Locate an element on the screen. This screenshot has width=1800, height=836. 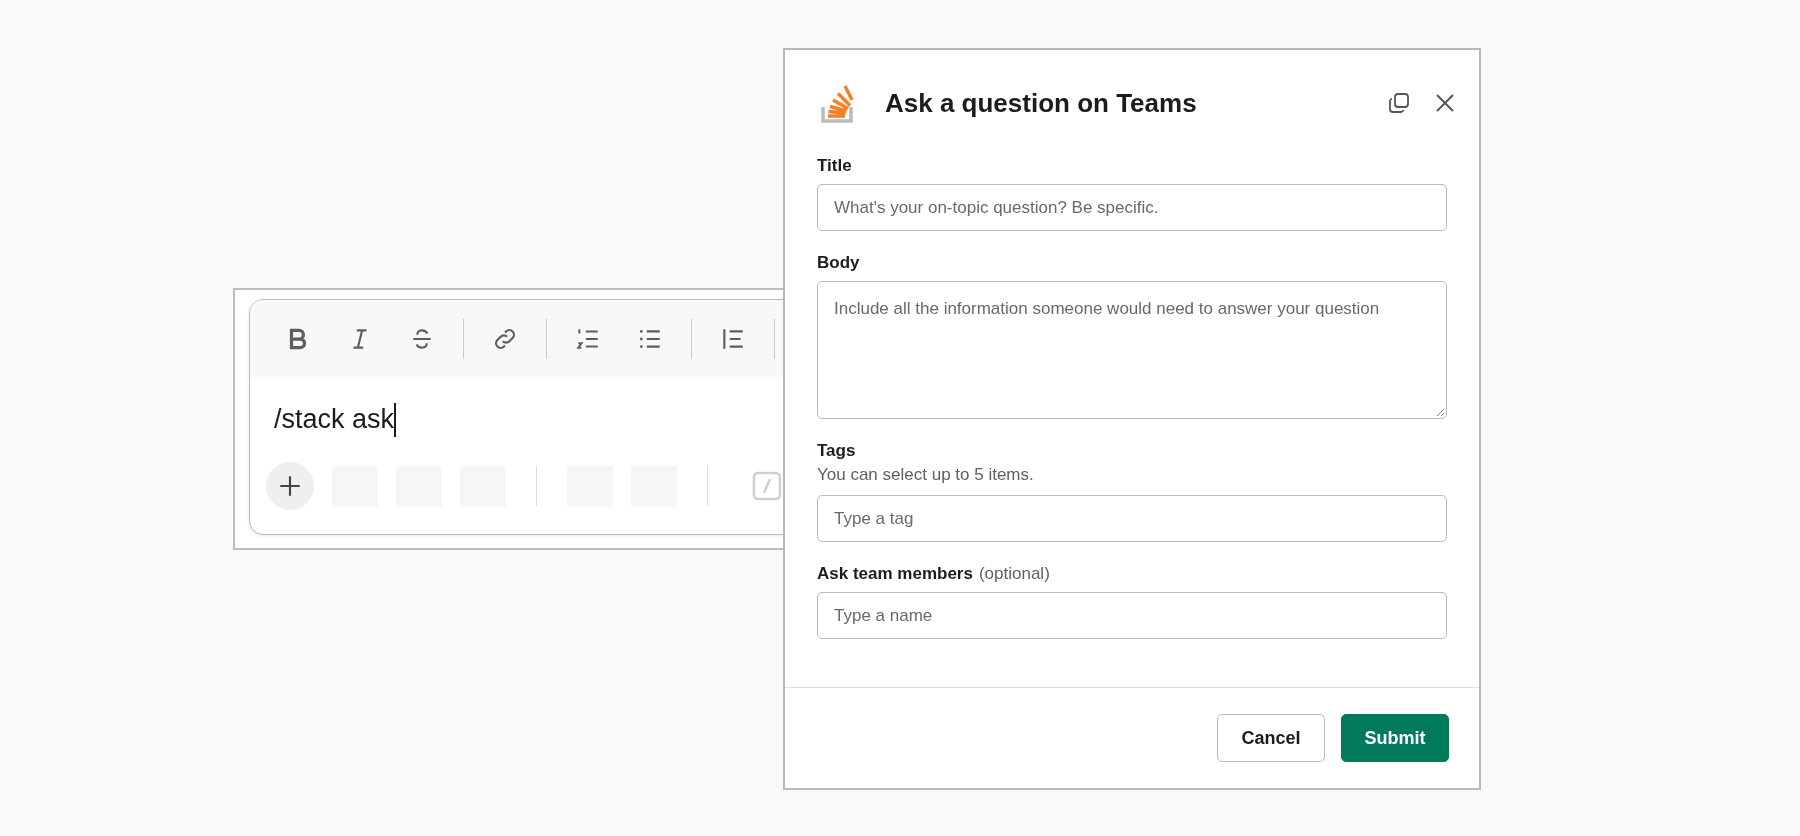
cancel-button: Cancel is located at coordinates (1271, 738).